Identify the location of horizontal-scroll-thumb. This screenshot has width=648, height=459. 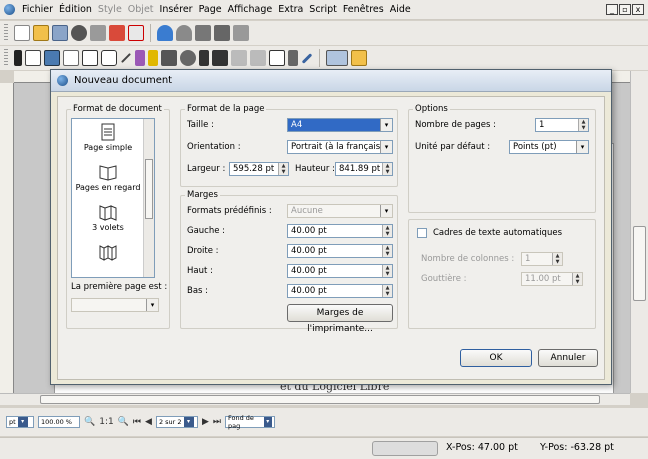
(320, 399).